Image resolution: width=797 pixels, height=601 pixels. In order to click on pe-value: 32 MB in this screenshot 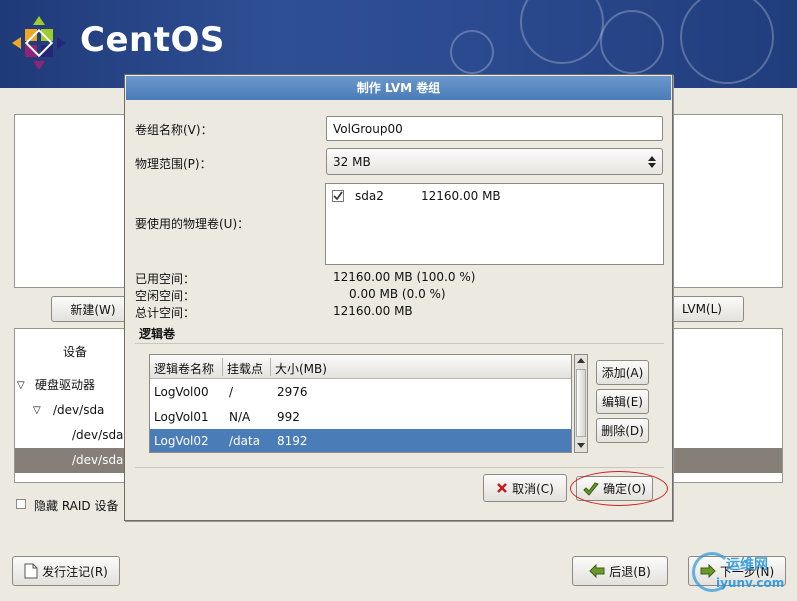, I will do `click(352, 161)`.